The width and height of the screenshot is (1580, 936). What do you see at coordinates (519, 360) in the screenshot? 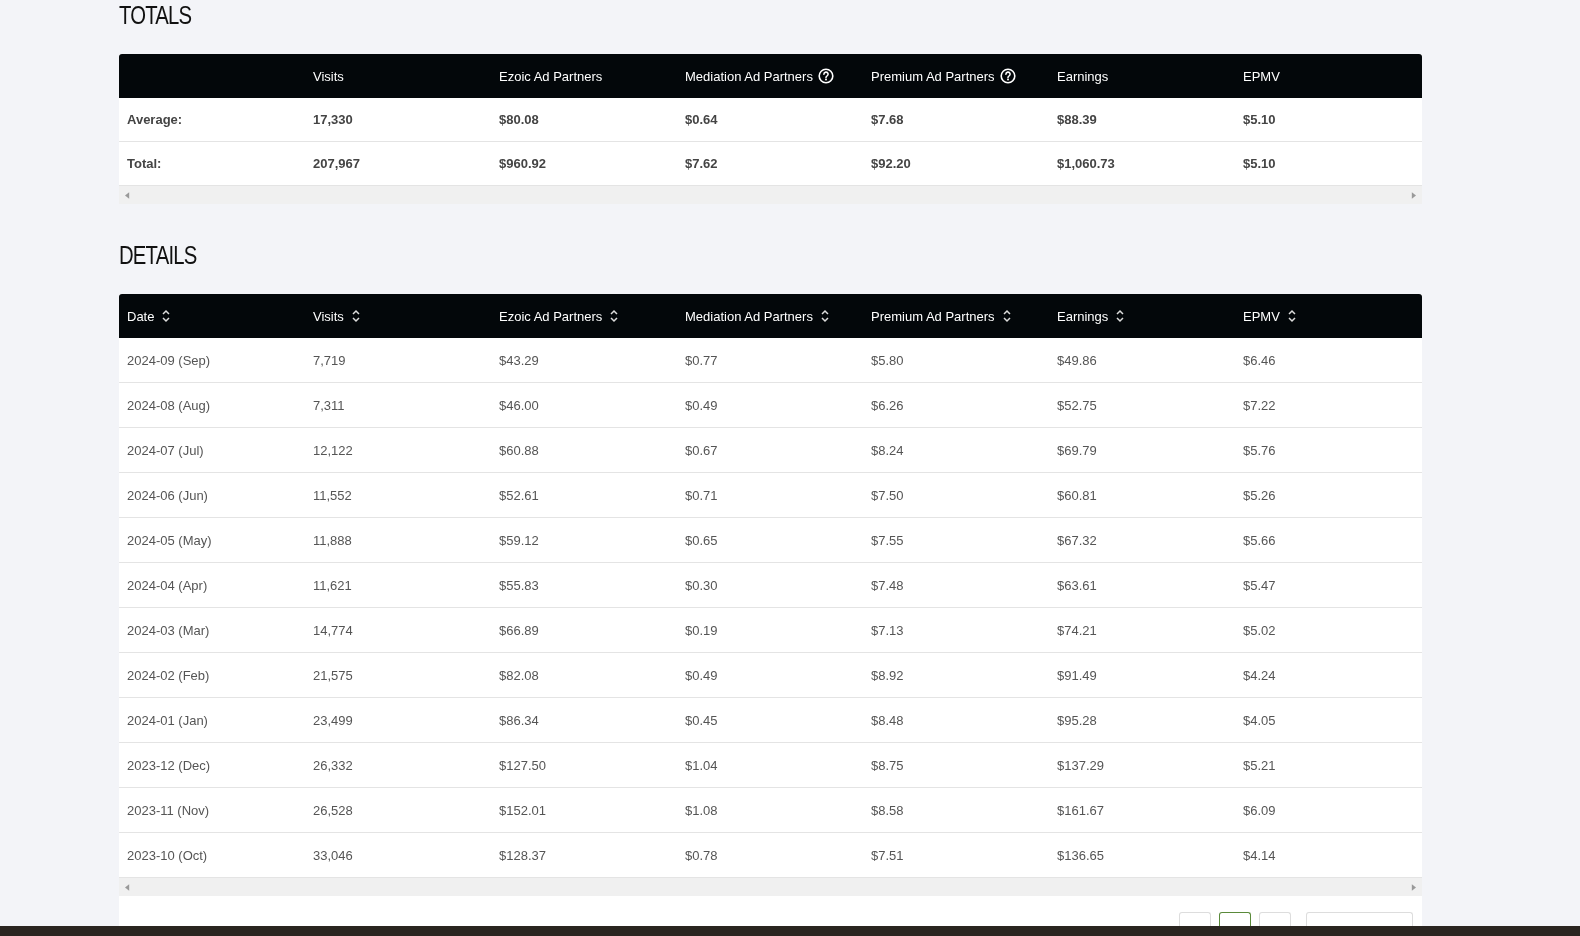
I see `table-cell: $43.29` at bounding box center [519, 360].